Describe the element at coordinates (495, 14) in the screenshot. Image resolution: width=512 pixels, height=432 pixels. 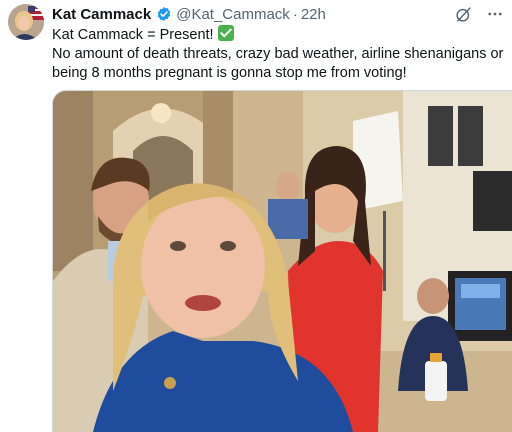
I see `more-icon` at that location.